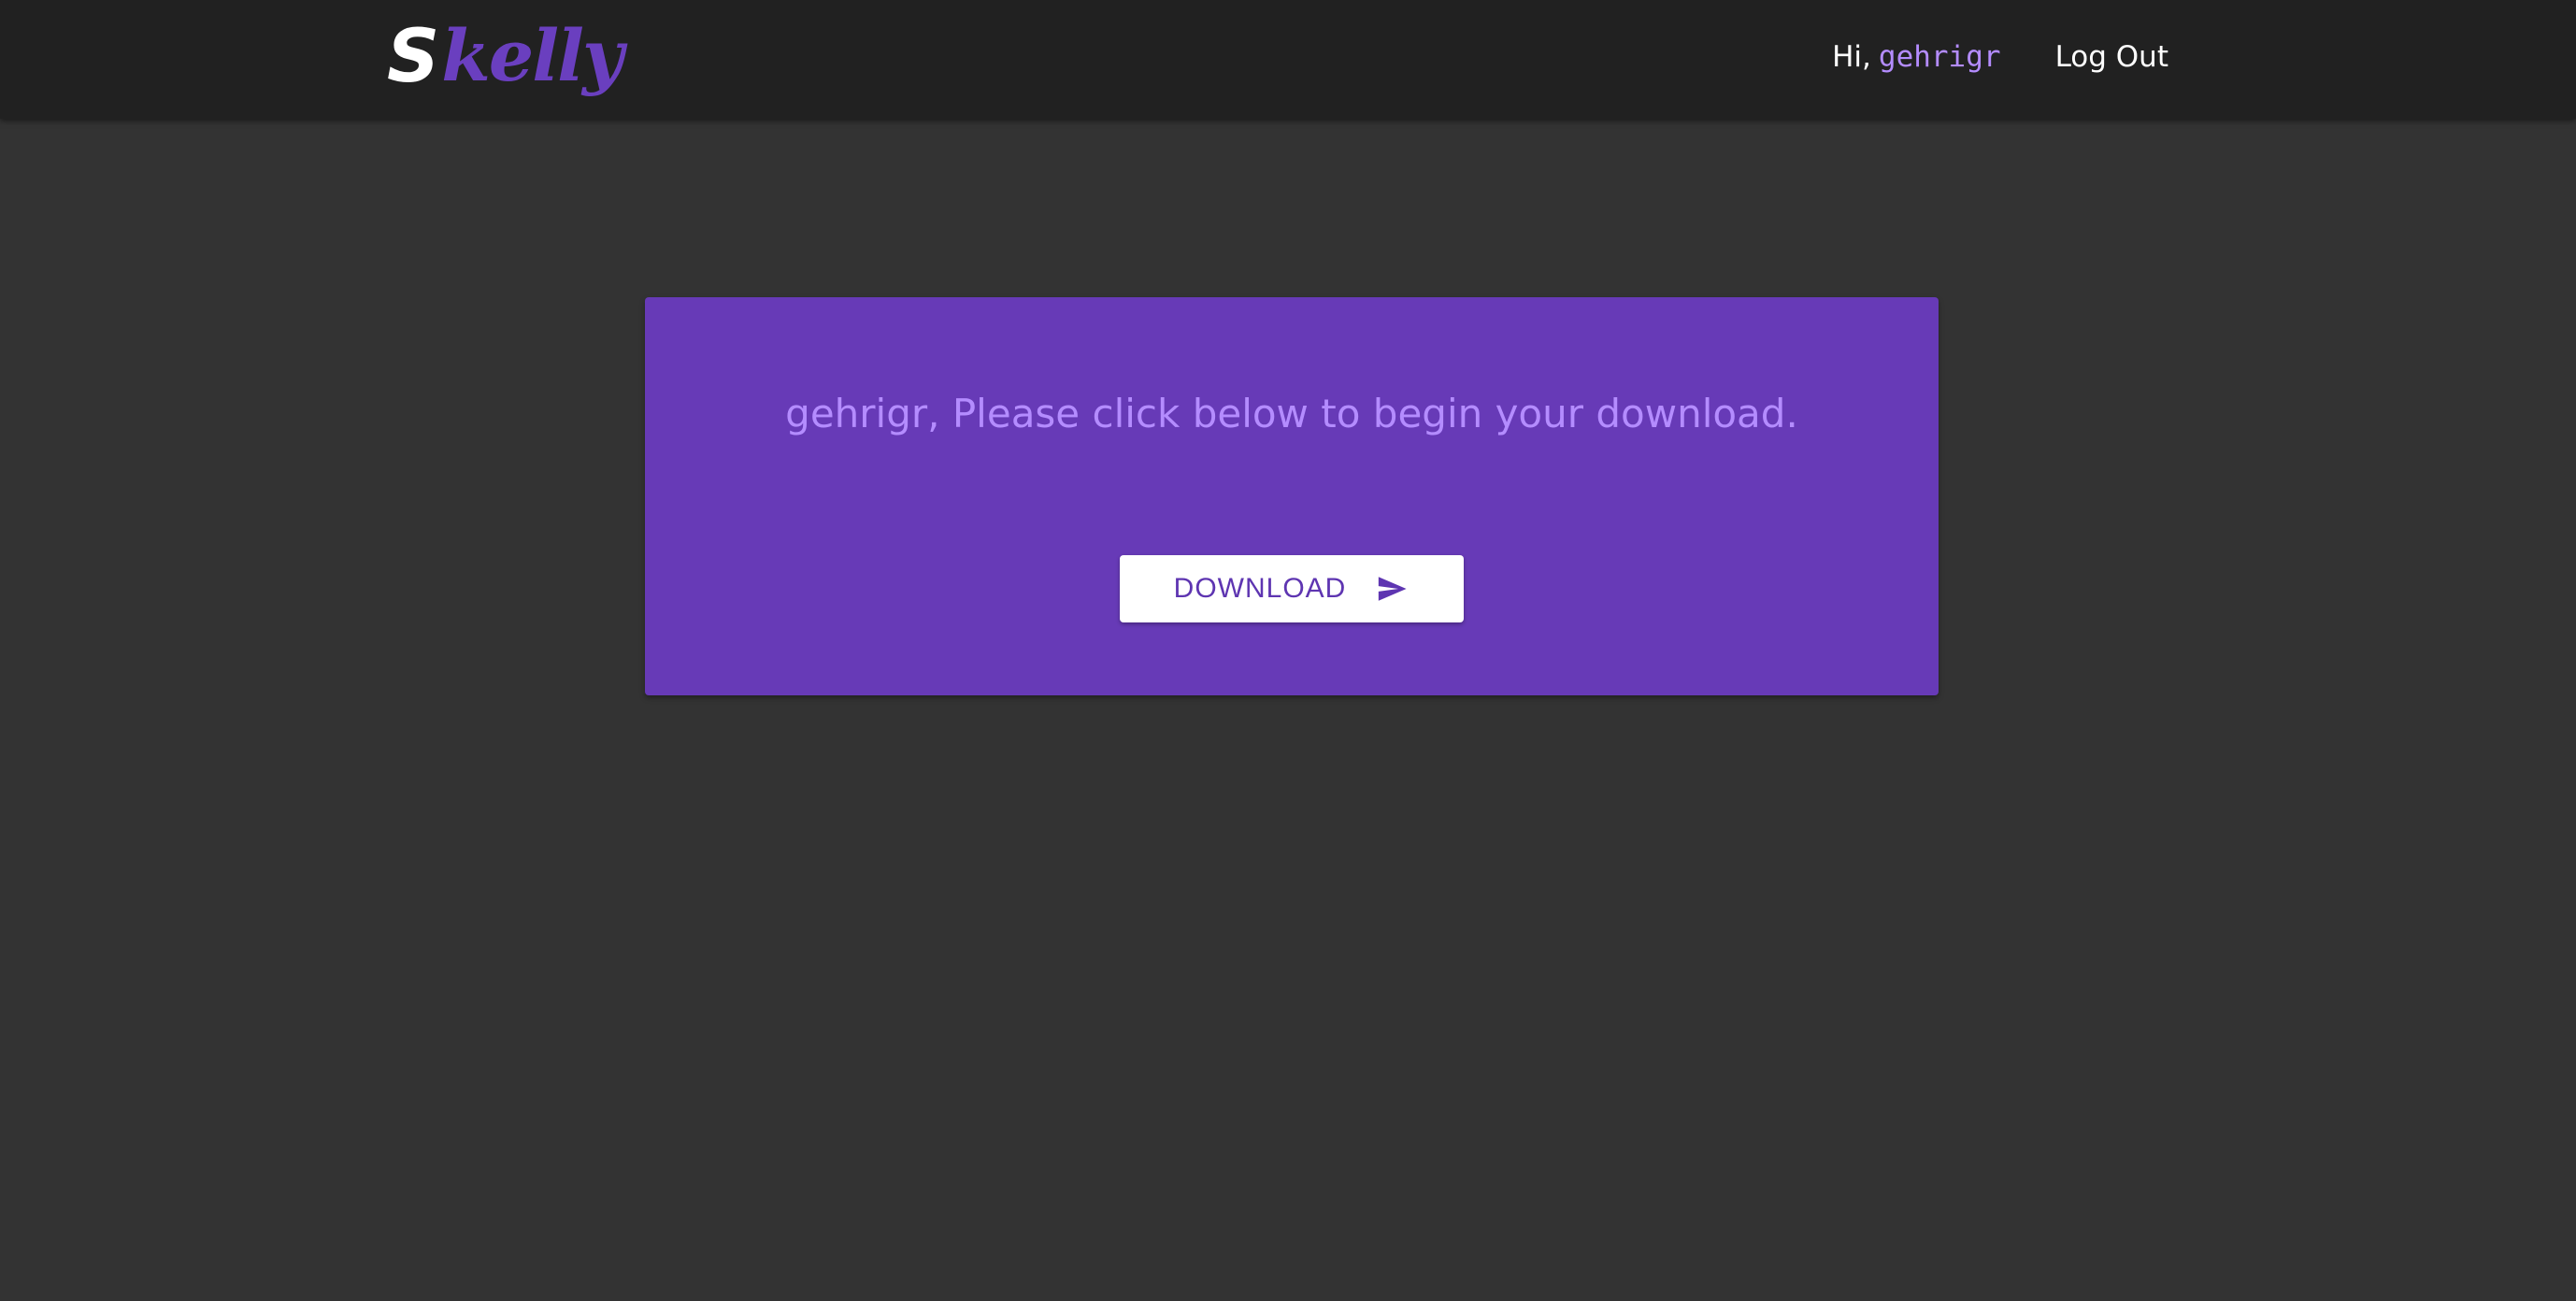  I want to click on brand-logo: S kelly, so click(505, 63).